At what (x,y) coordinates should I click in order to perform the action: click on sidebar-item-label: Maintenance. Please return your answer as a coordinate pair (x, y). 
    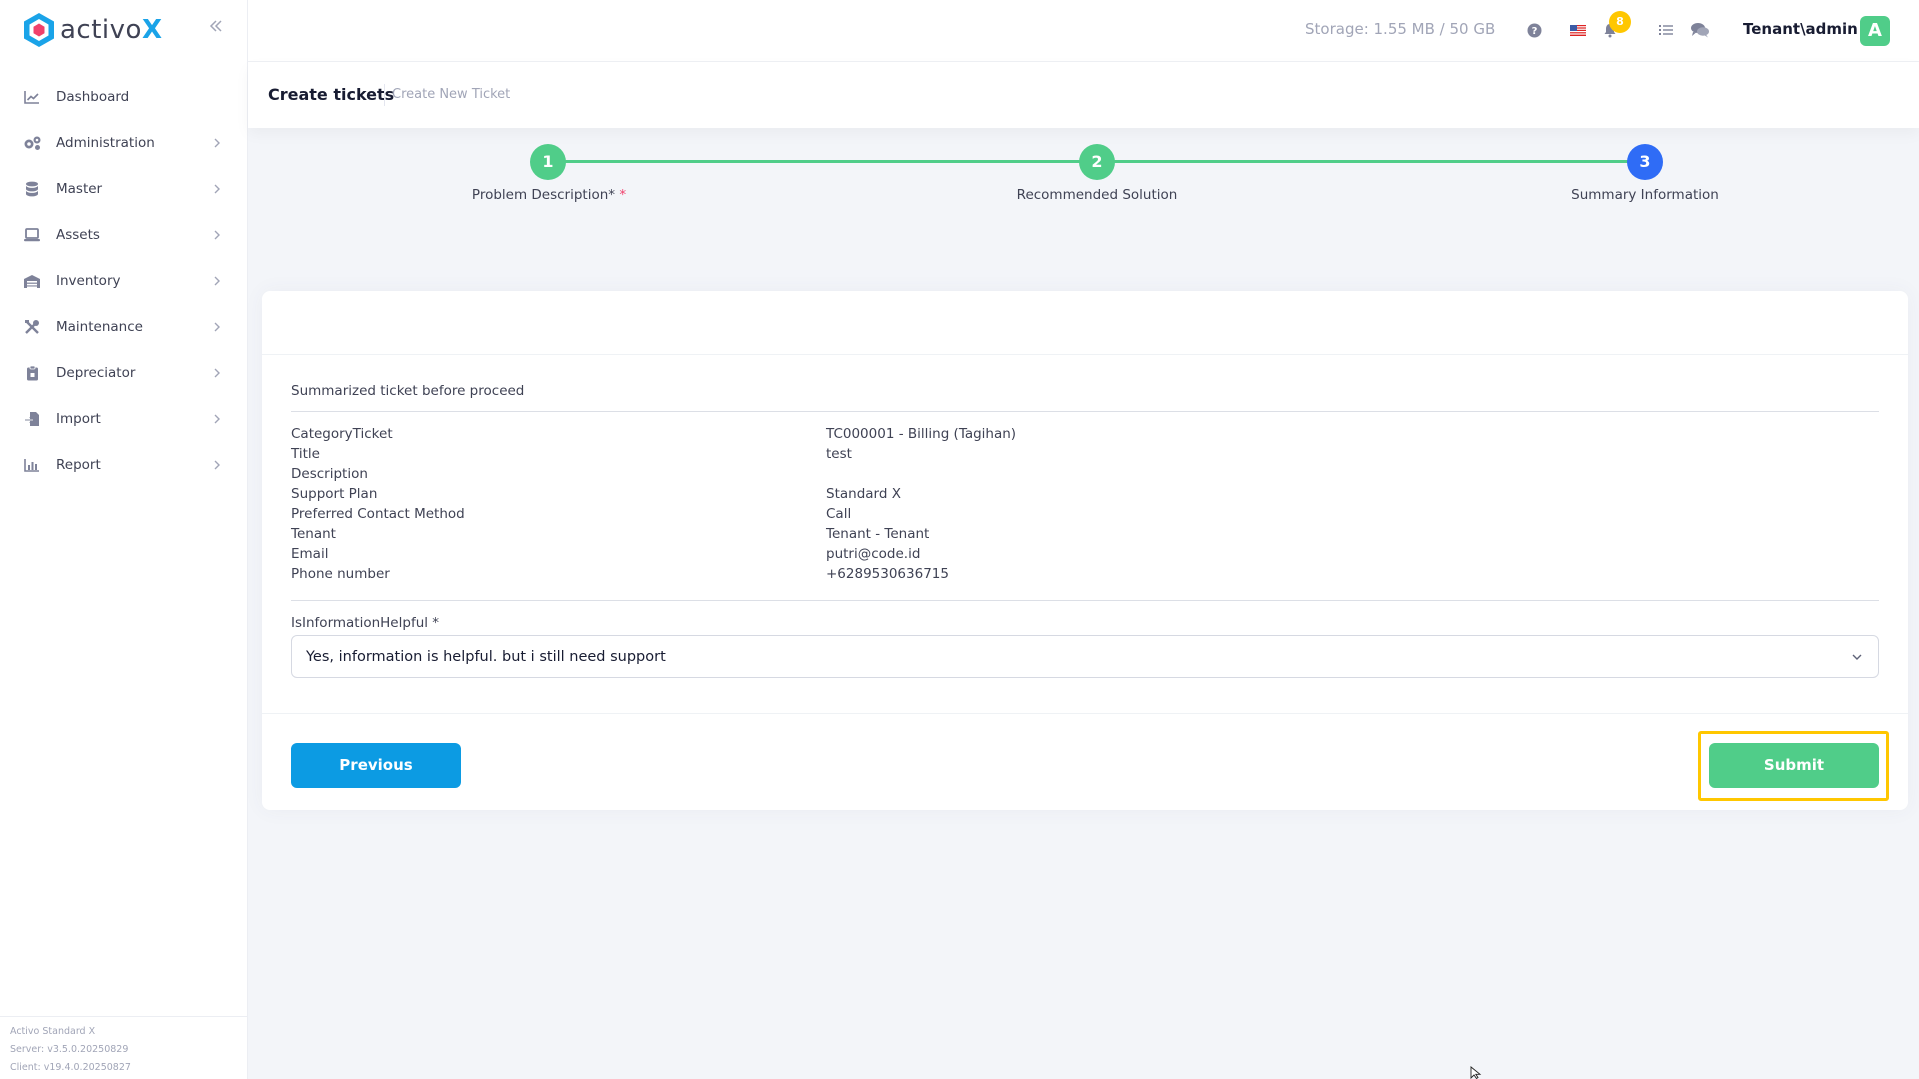
    Looking at the image, I should click on (99, 327).